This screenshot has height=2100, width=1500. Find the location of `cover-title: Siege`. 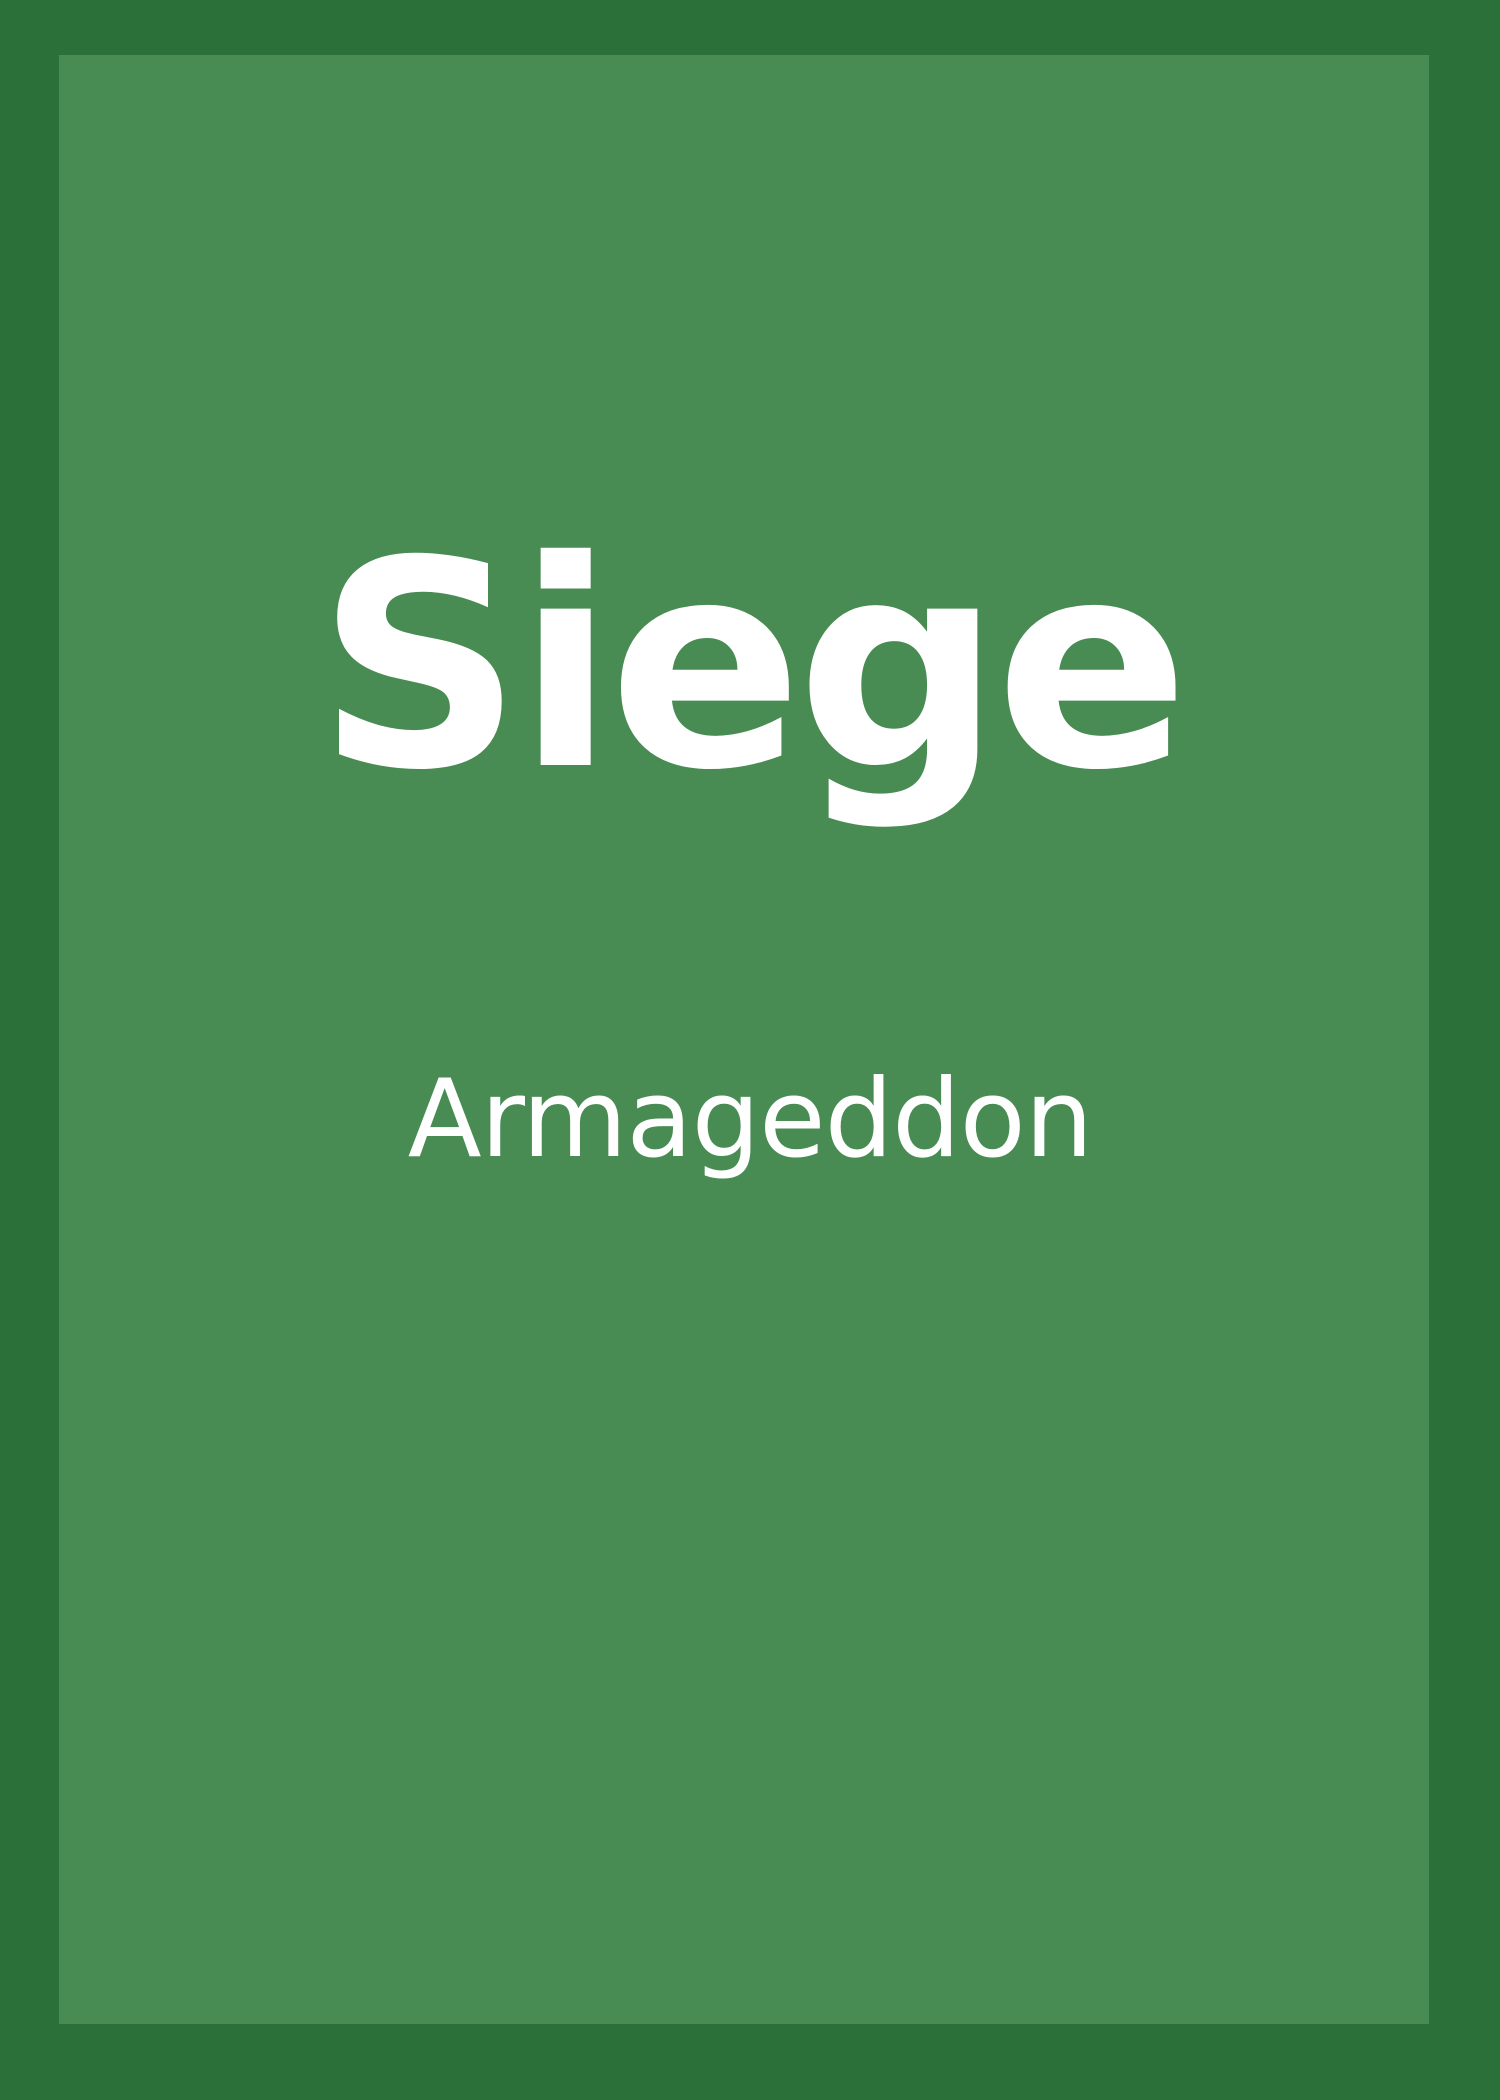

cover-title: Siege is located at coordinates (753, 667).